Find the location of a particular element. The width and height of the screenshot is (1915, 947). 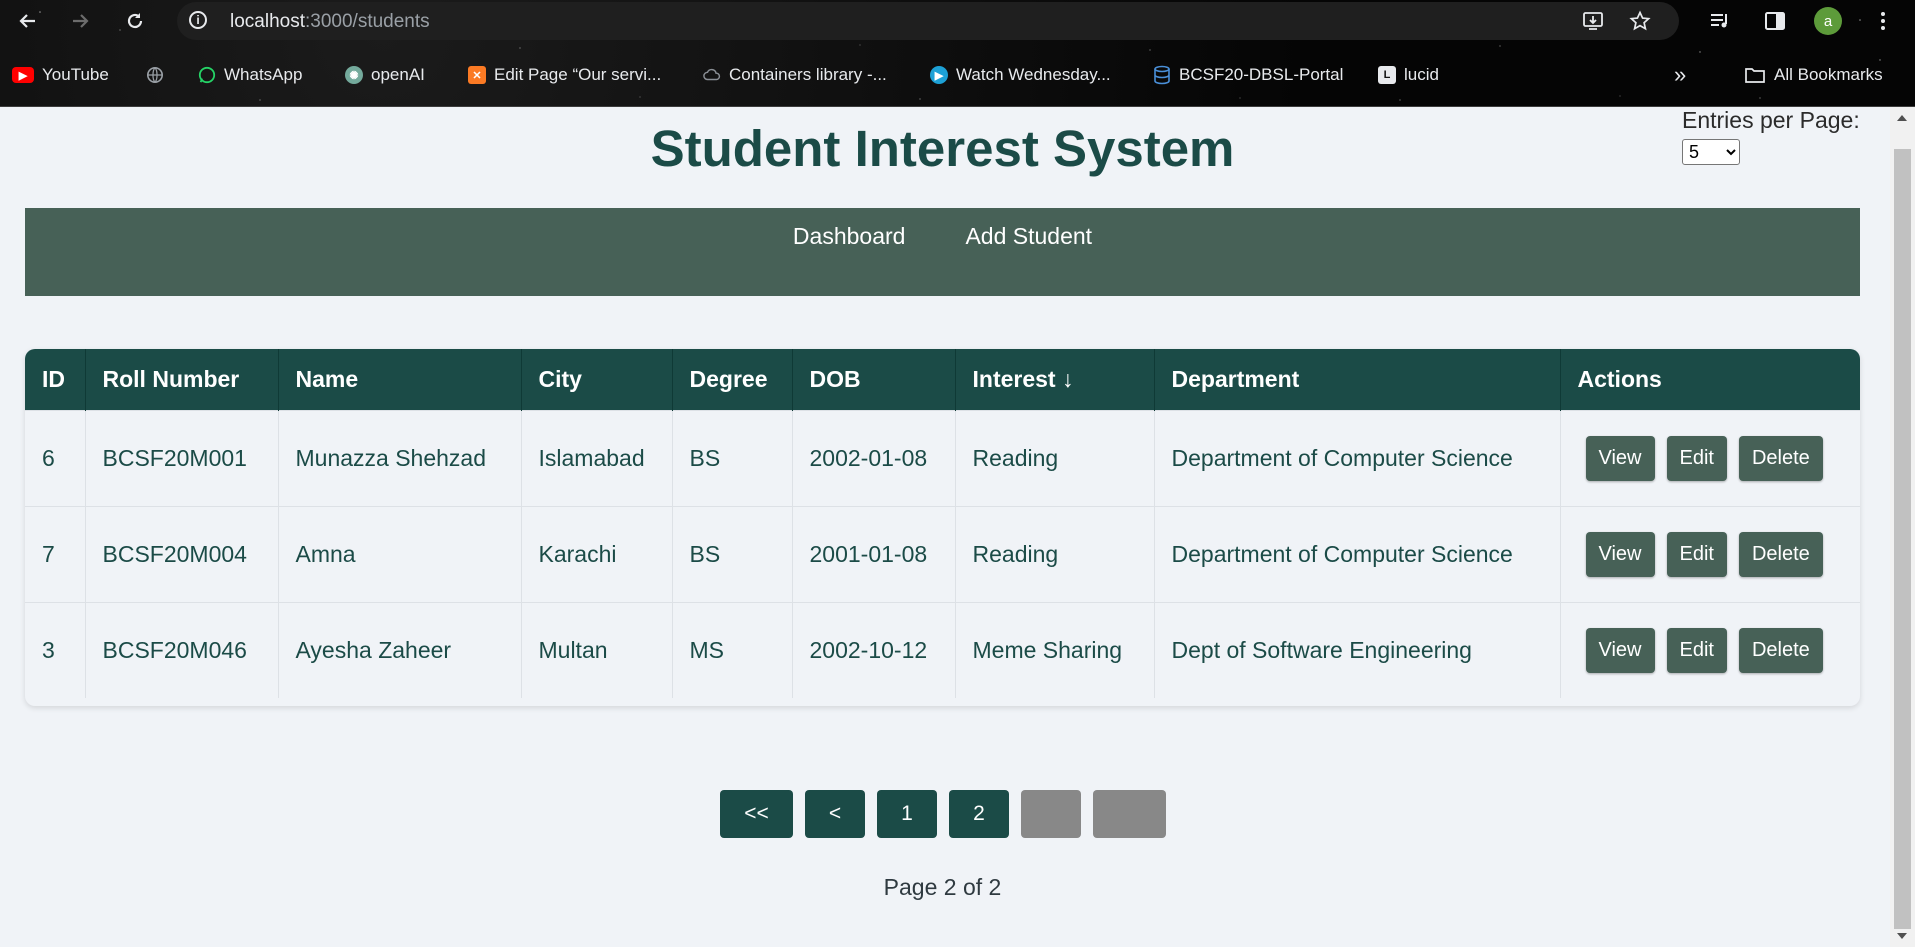

cell-name: Munazza Shehzad is located at coordinates (400, 458).